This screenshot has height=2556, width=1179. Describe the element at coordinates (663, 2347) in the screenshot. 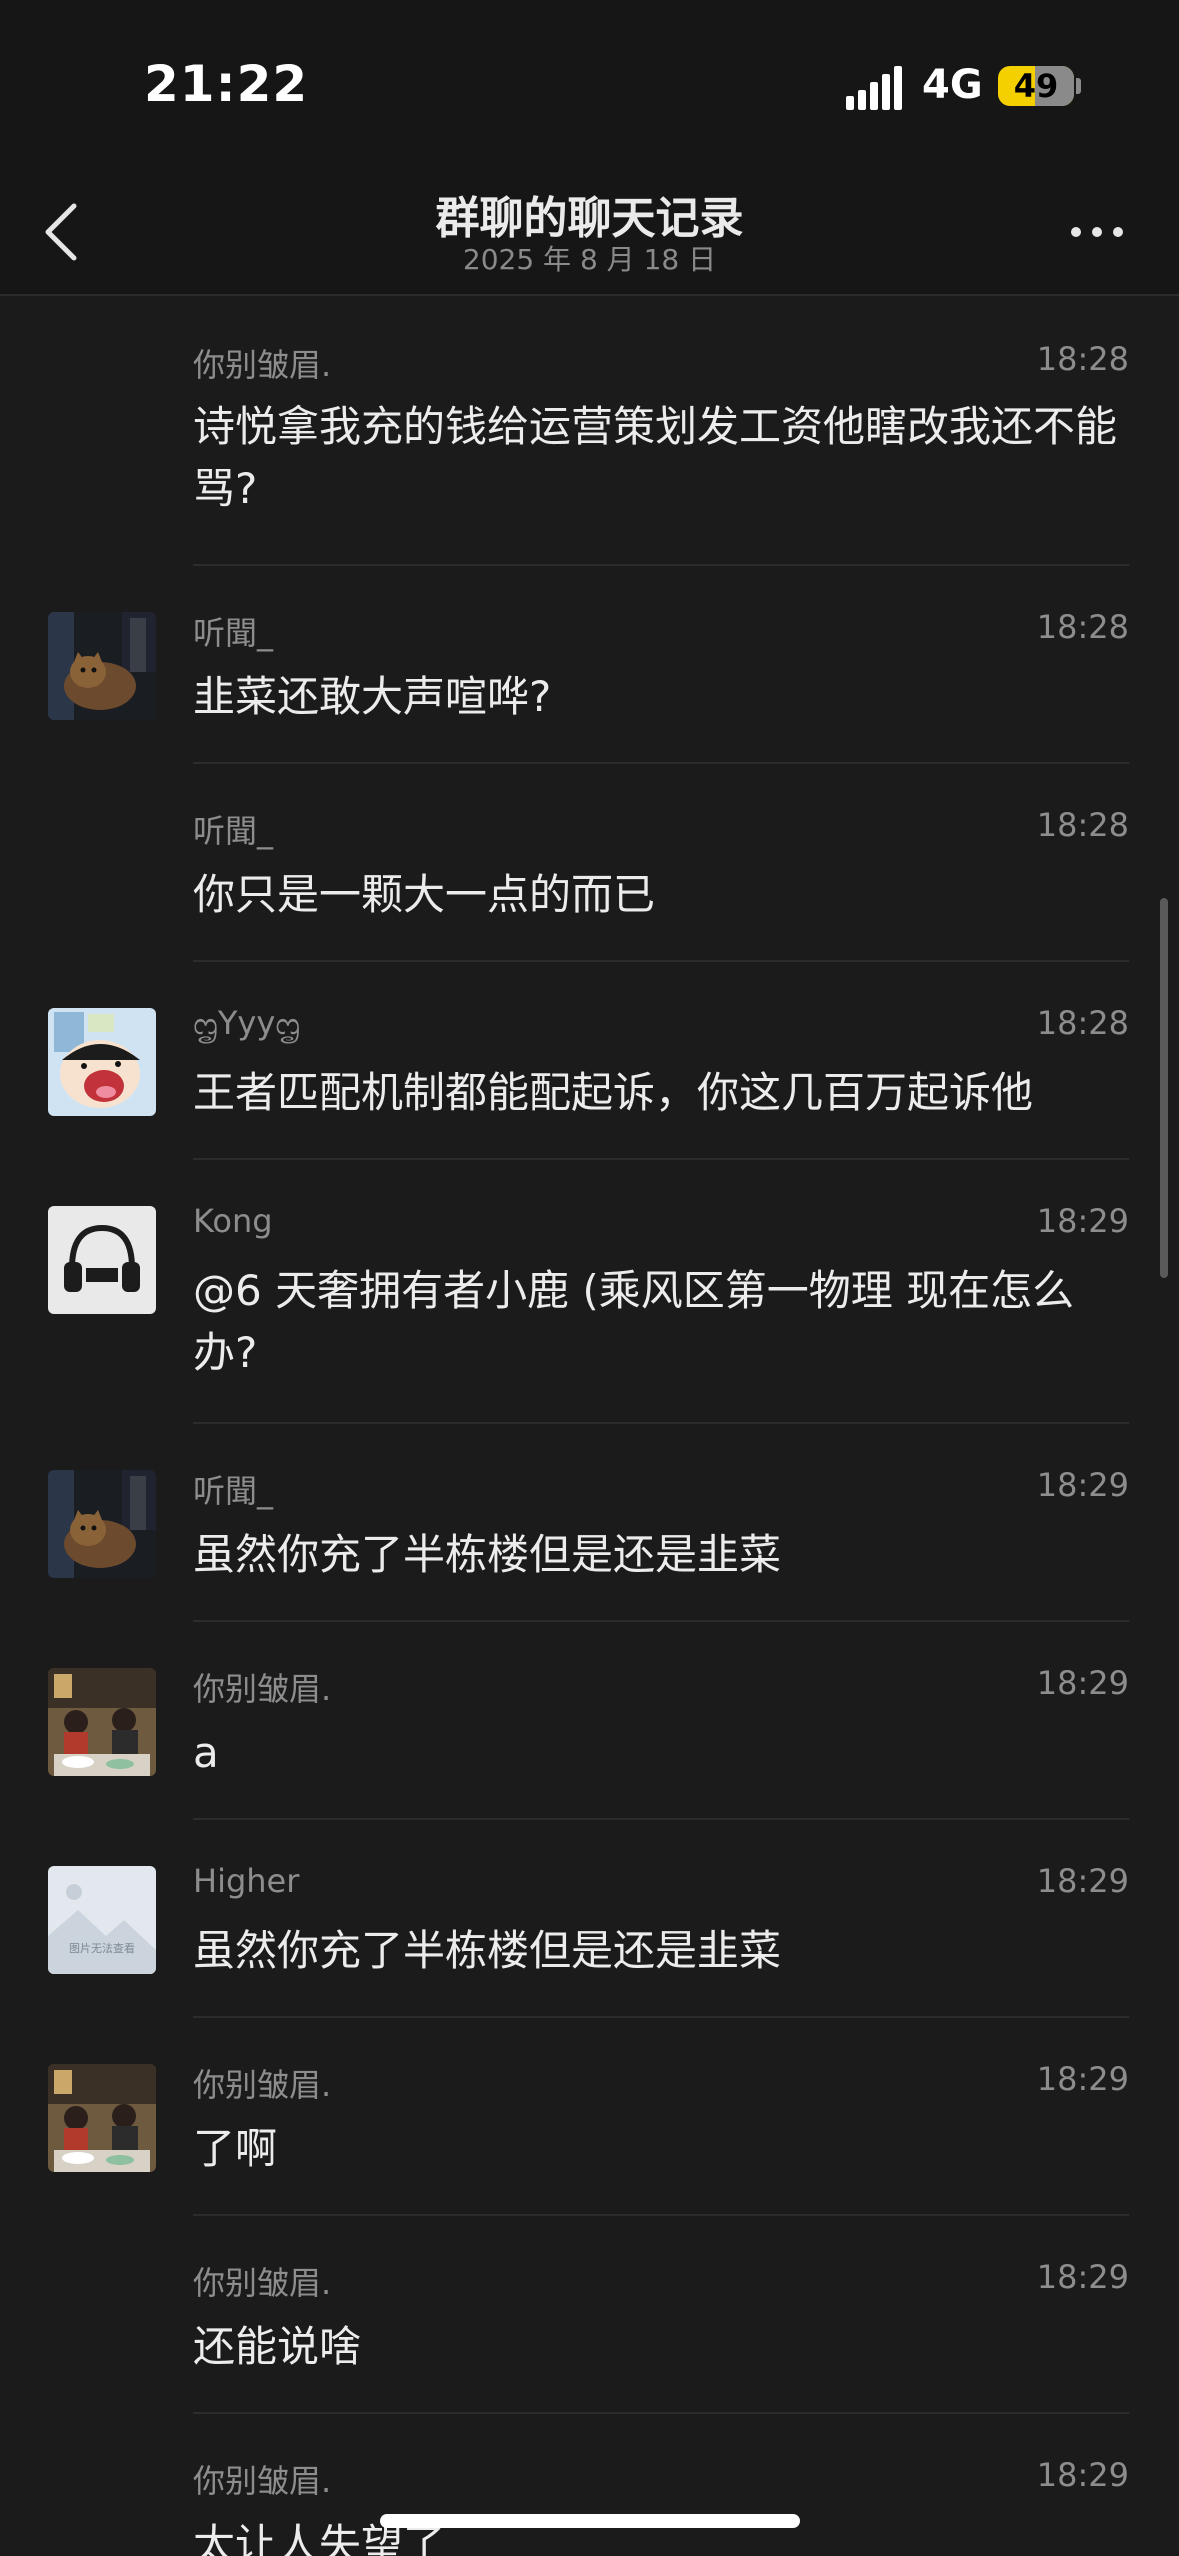

I see `message-text: 还能说啥` at that location.